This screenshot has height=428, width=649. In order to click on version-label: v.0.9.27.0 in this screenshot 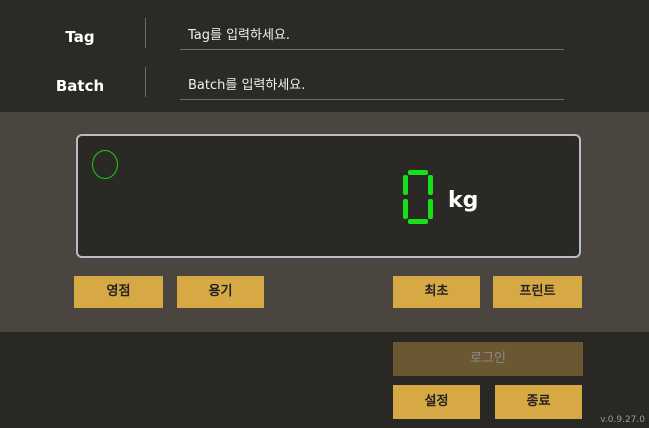, I will do `click(622, 420)`.